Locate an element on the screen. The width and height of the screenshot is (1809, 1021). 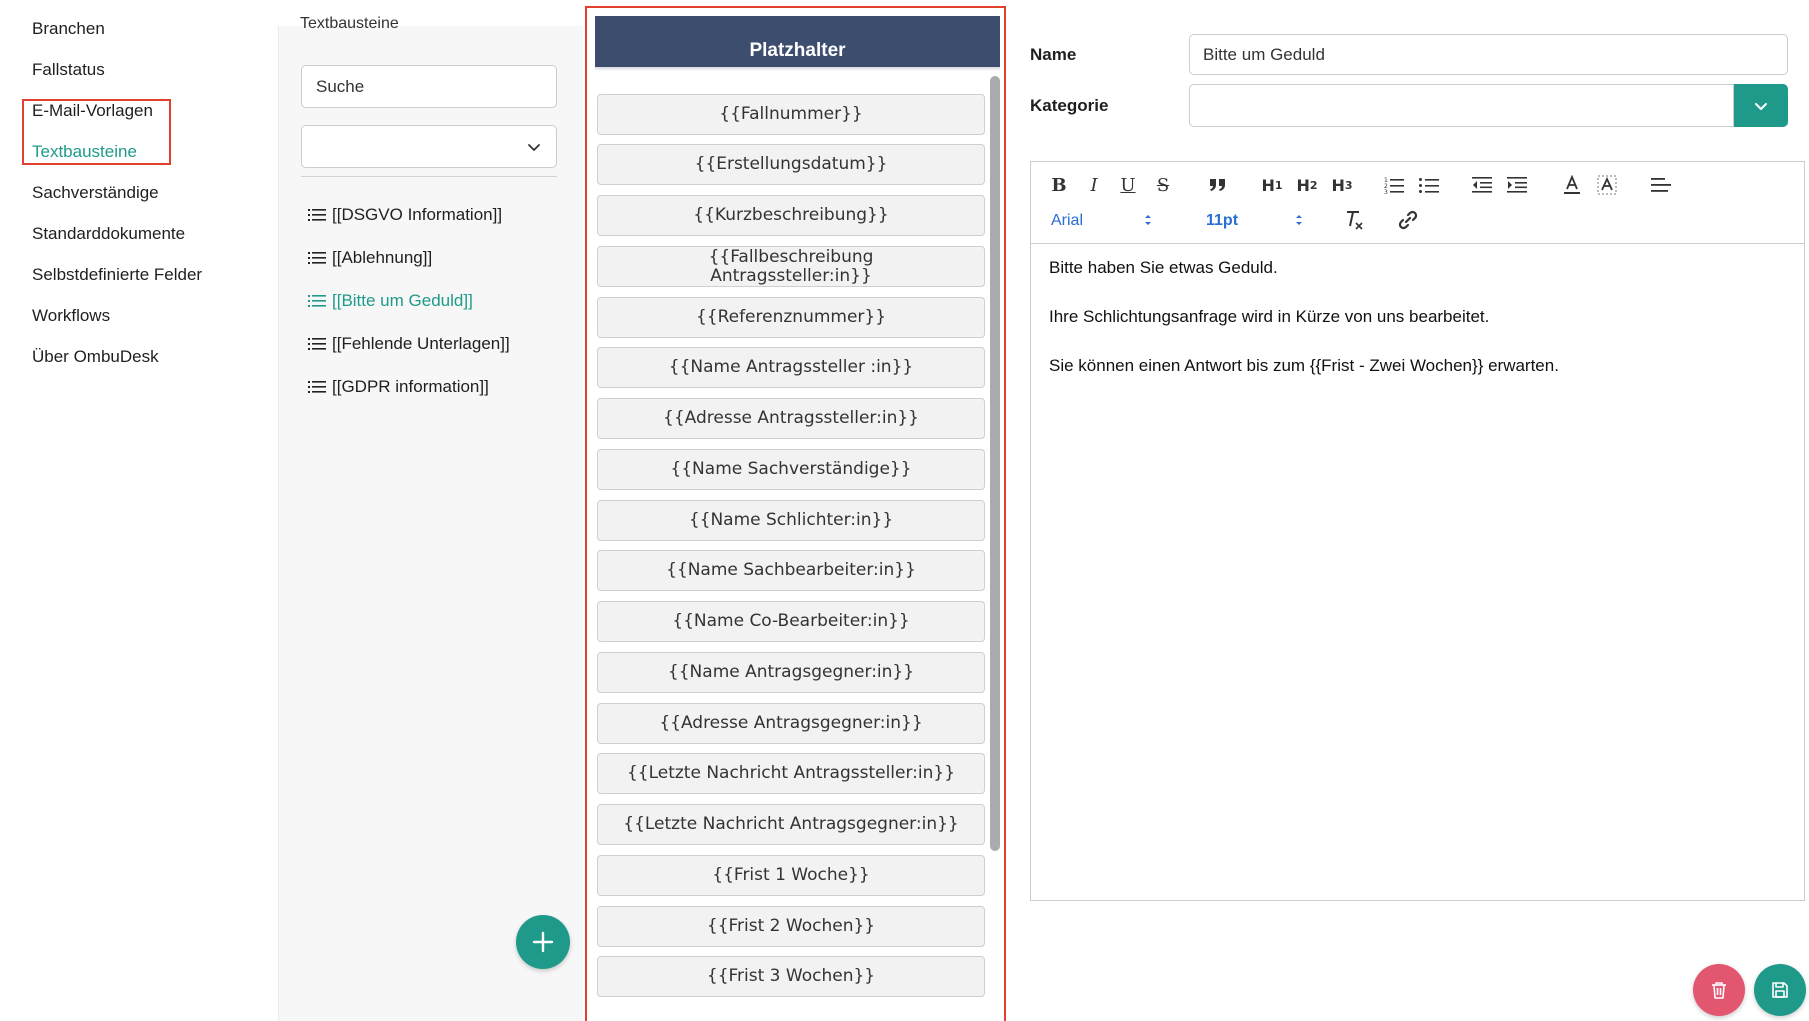
placeholder-button: {{Letzte Nachricht Antragsgegner:in}} is located at coordinates (791, 824).